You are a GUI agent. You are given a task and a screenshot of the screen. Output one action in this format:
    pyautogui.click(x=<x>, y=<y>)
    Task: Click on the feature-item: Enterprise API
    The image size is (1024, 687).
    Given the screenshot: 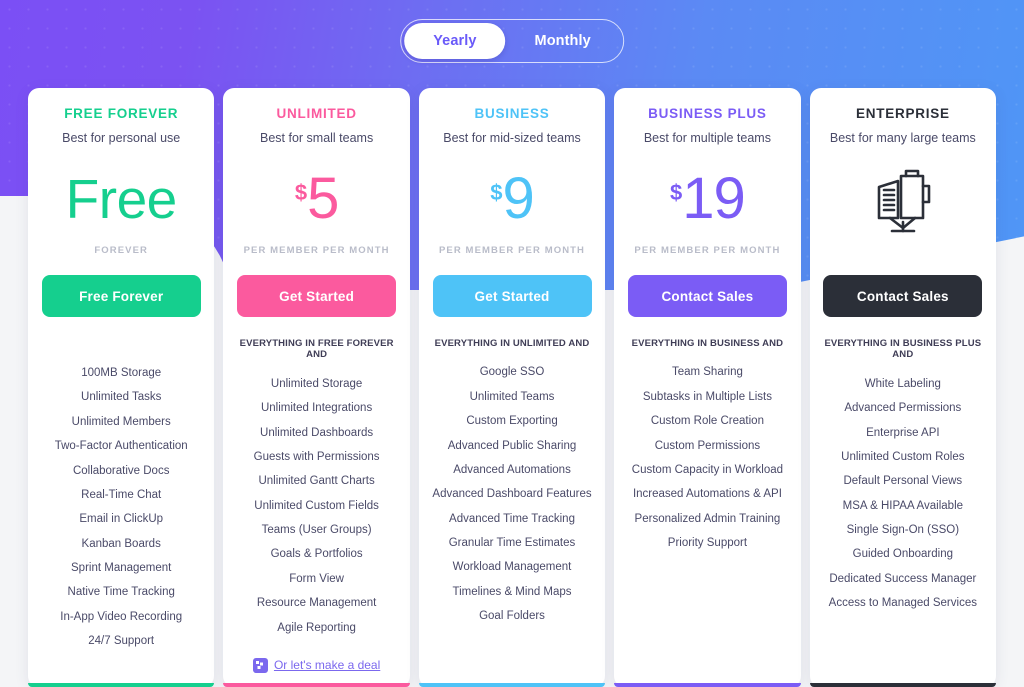 What is the action you would take?
    pyautogui.click(x=903, y=432)
    